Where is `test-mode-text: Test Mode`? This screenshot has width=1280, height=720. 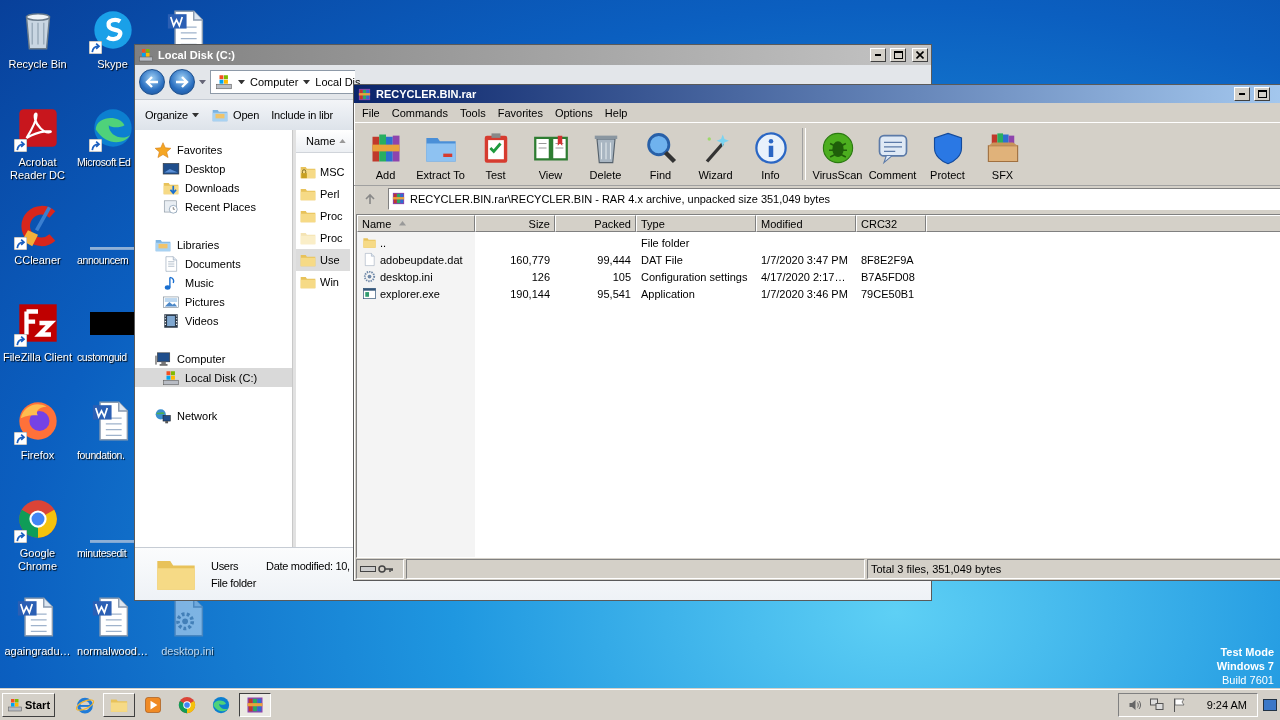
test-mode-text: Test Mode is located at coordinates (1247, 652).